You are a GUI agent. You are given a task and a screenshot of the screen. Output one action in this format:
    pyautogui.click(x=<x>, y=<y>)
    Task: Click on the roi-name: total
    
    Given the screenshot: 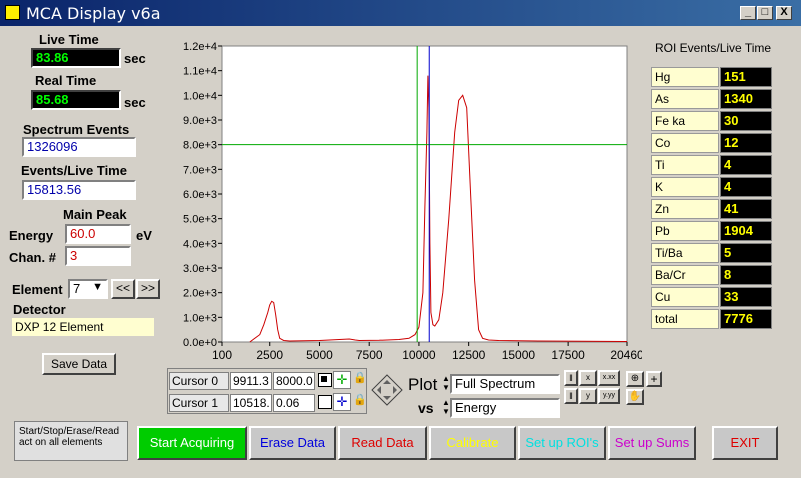 What is the action you would take?
    pyautogui.click(x=685, y=319)
    